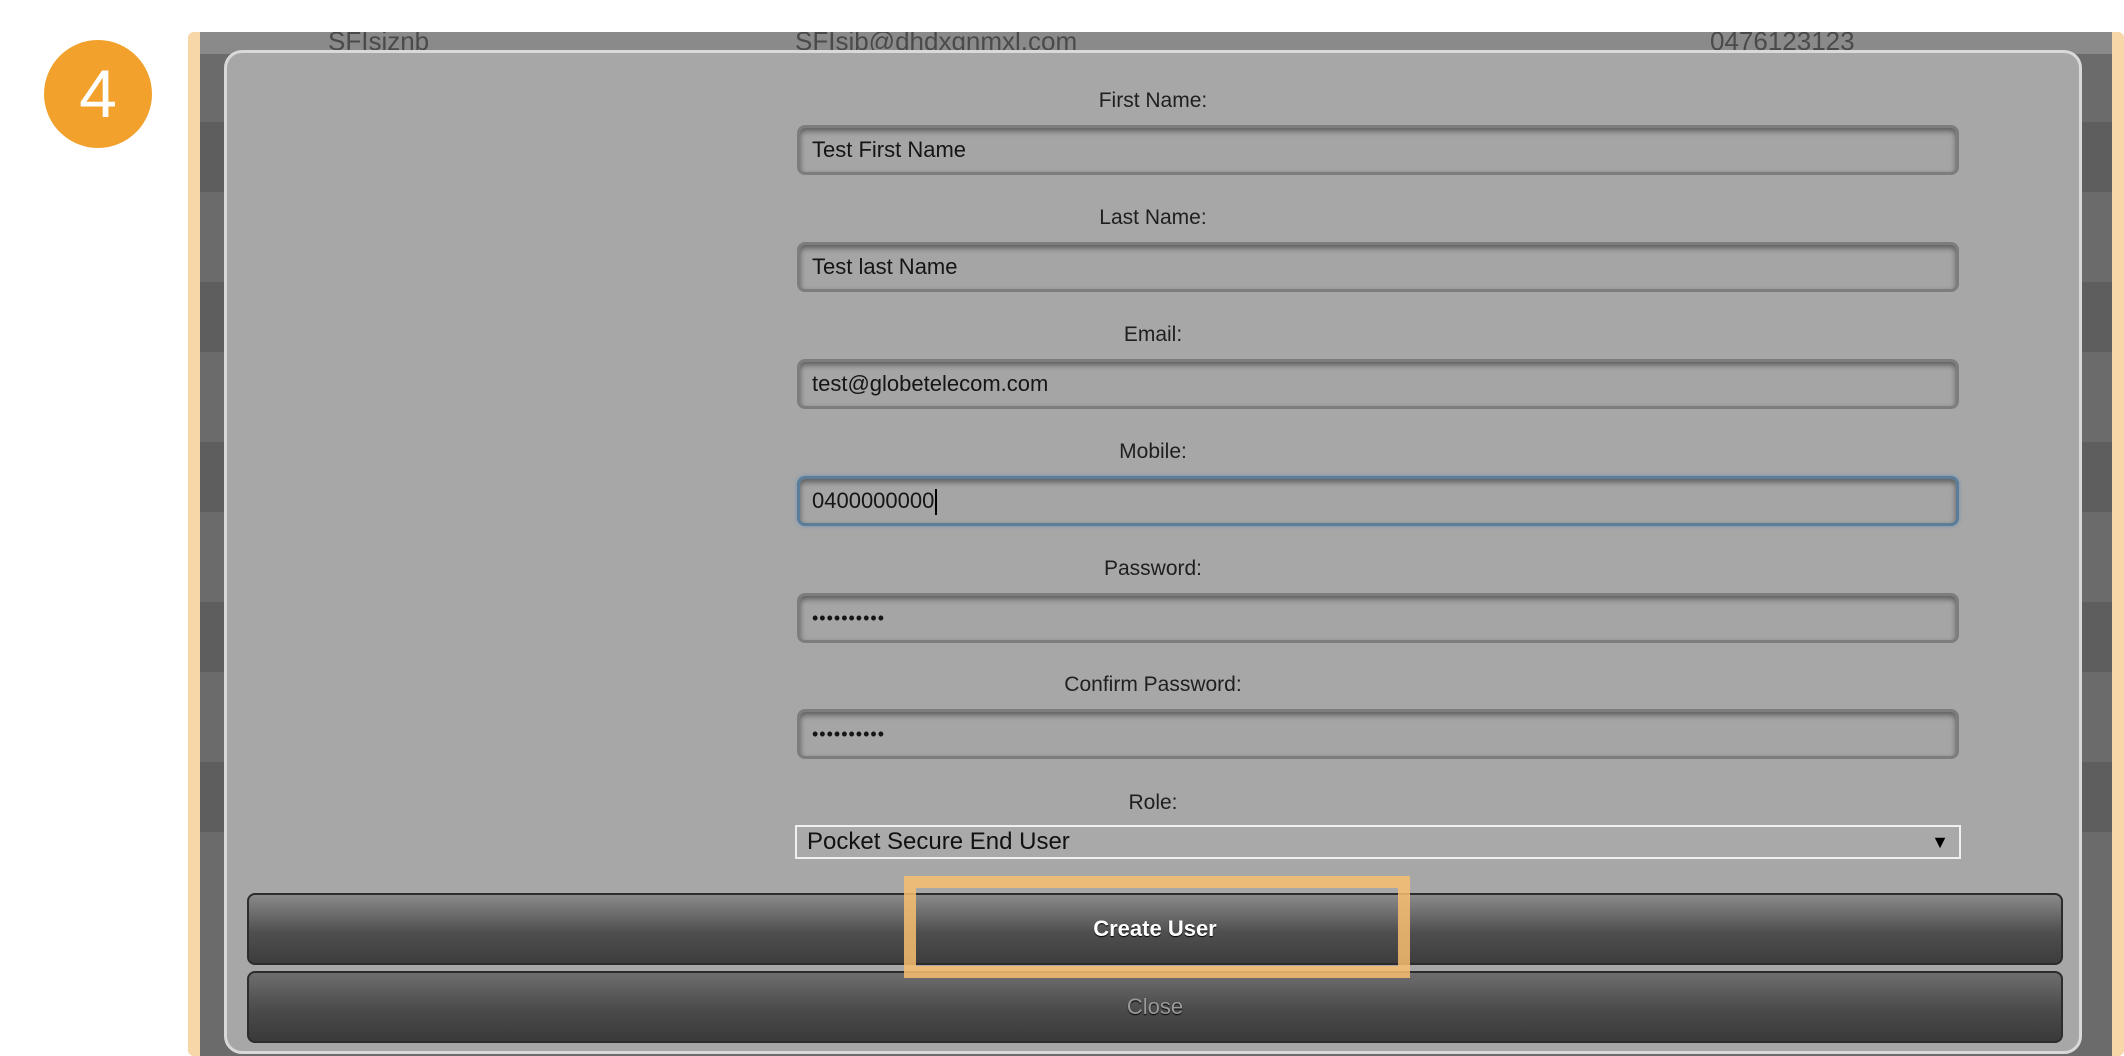  I want to click on first-name-input: Test First Name, so click(1378, 150).